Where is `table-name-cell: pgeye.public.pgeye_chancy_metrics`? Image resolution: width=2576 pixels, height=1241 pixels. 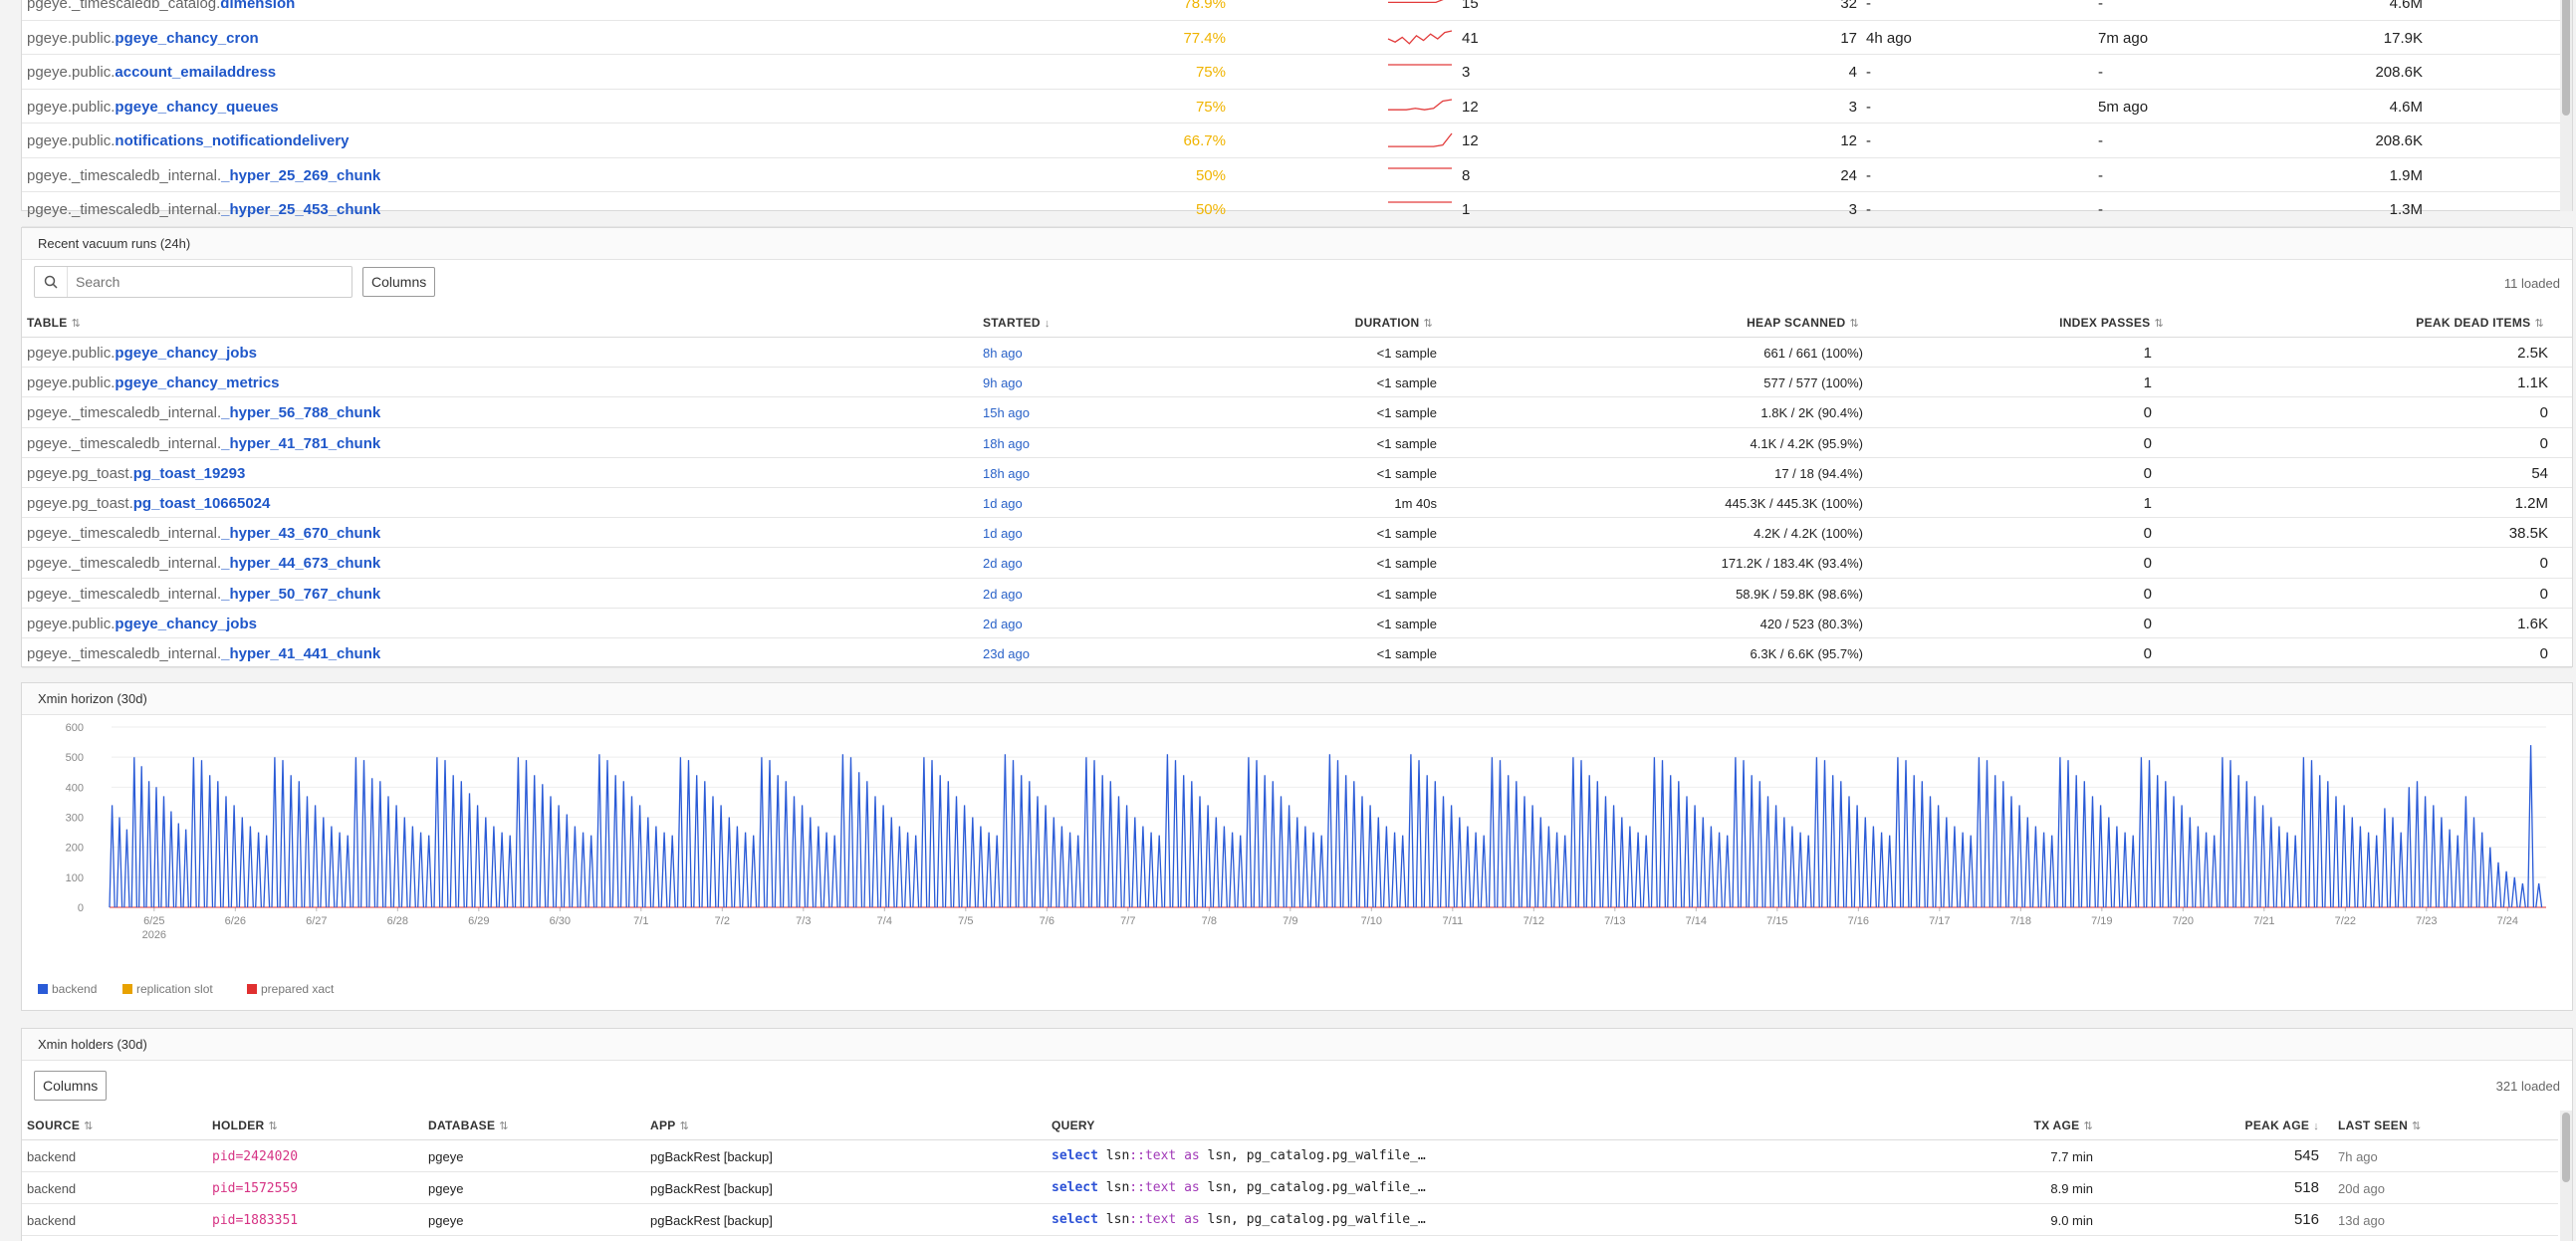
table-name-cell: pgeye.public.pgeye_chancy_metrics is located at coordinates (153, 382).